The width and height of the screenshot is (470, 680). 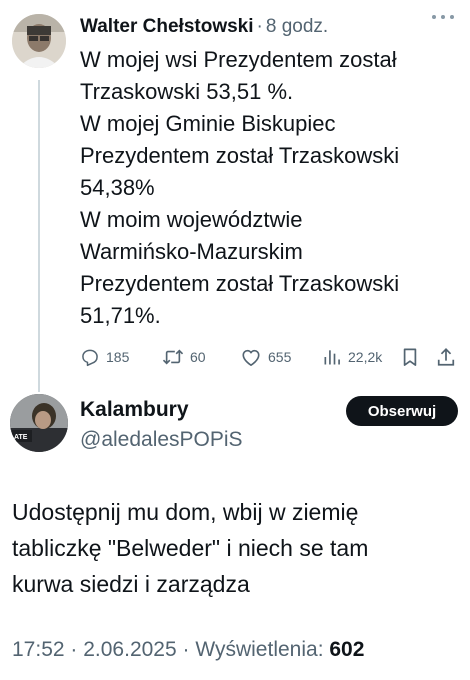 What do you see at coordinates (208, 123) in the screenshot?
I see `tweet-text-line: W mojej Gminie Biskupiec` at bounding box center [208, 123].